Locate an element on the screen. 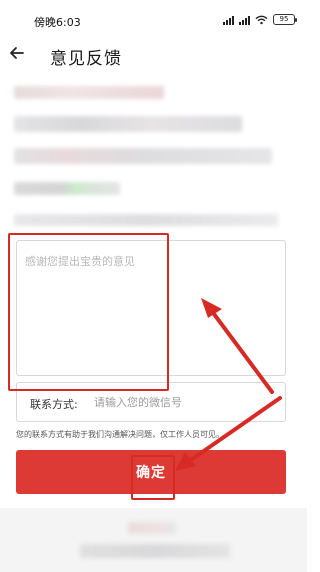 Image resolution: width=320 pixels, height=572 pixels. back-arrow-icon is located at coordinates (17, 53).